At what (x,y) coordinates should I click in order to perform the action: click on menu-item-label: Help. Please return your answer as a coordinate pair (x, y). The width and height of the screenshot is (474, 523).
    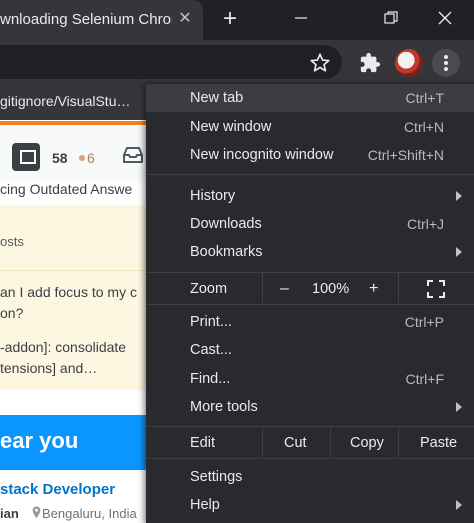
    Looking at the image, I should click on (205, 505).